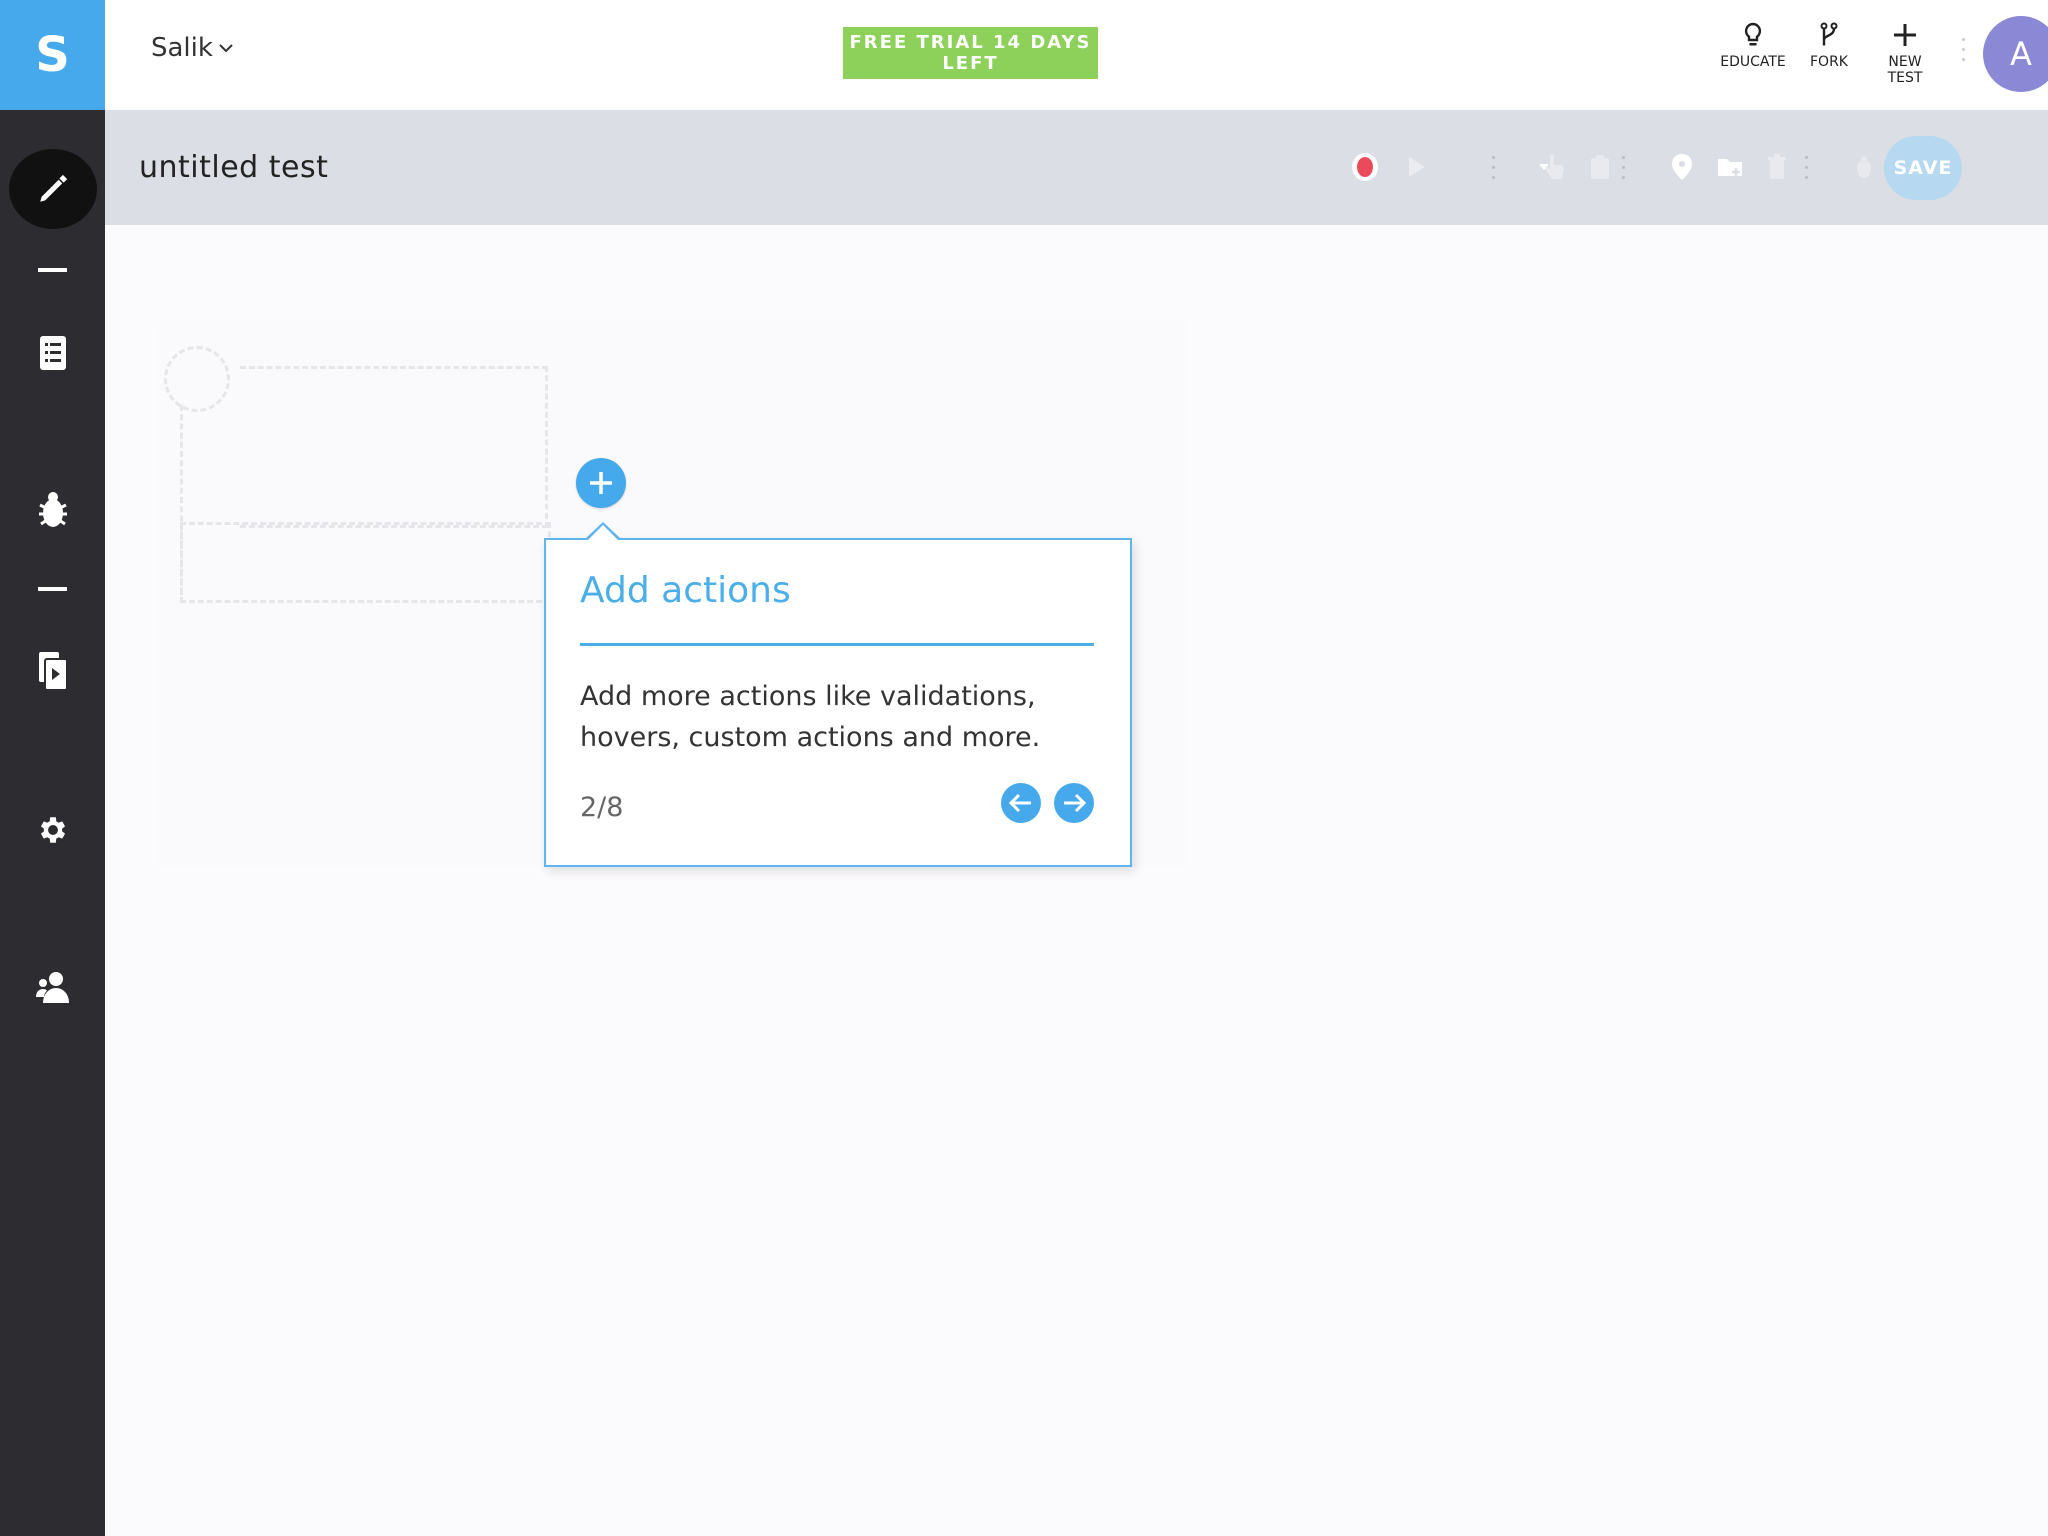  I want to click on pencil-icon, so click(53, 188).